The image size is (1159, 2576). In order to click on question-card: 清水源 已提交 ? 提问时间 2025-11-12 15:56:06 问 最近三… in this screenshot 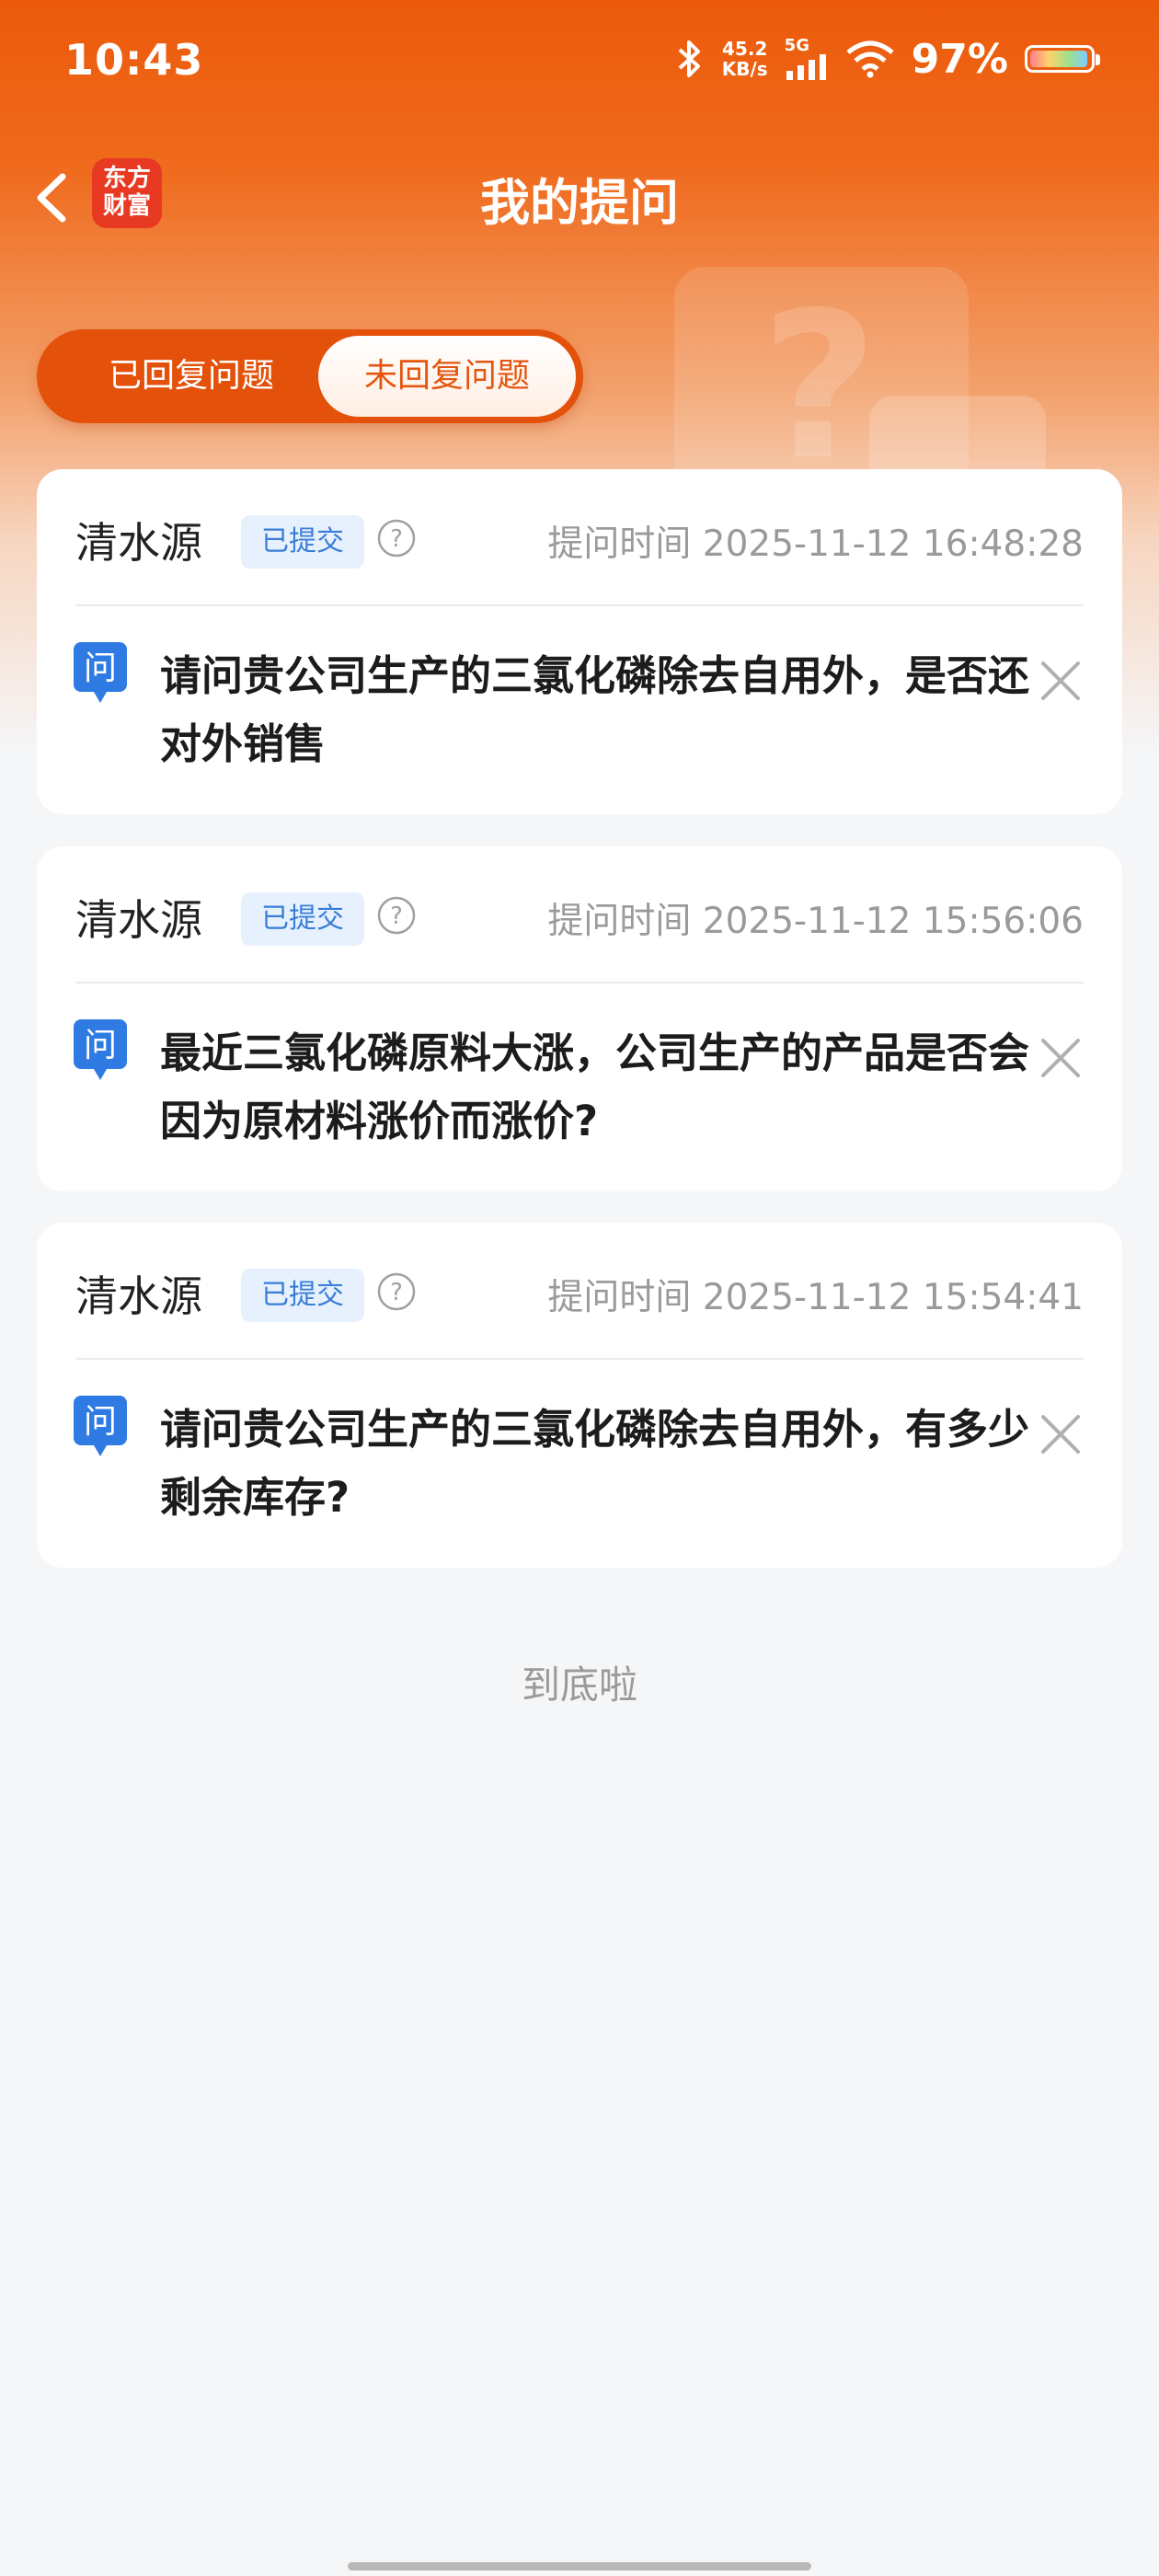, I will do `click(579, 1018)`.